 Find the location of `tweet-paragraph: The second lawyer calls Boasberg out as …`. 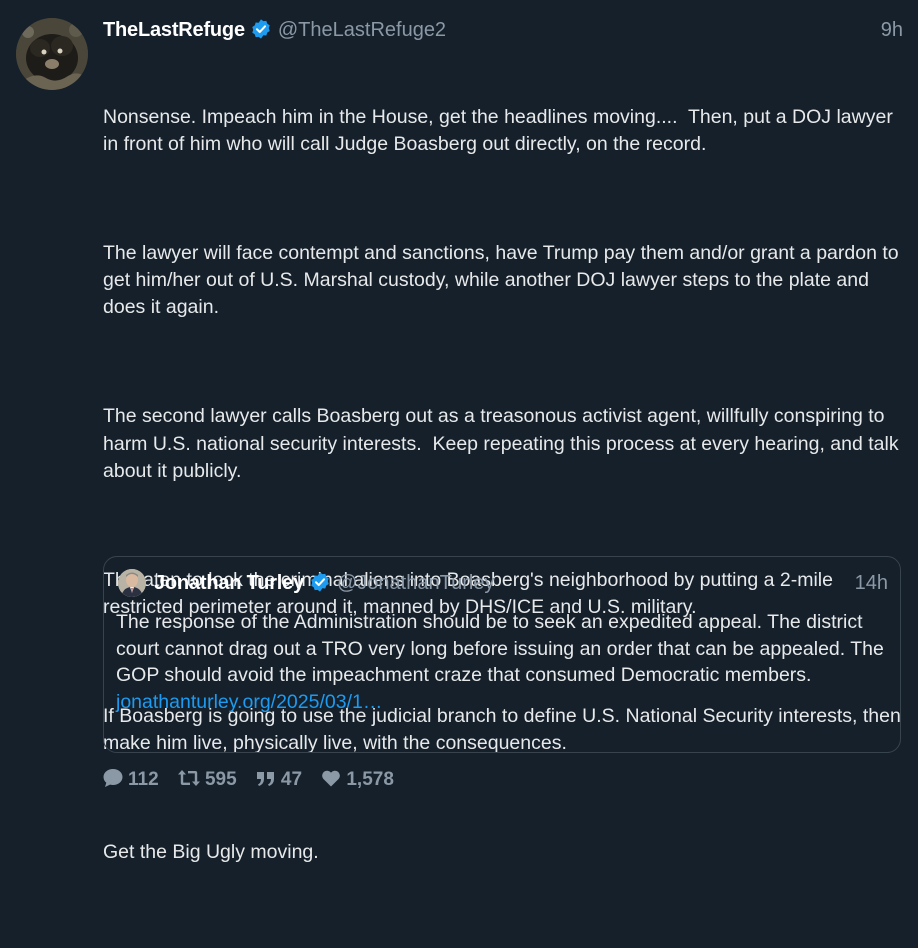

tweet-paragraph: The second lawyer calls Boasberg out as … is located at coordinates (503, 443).